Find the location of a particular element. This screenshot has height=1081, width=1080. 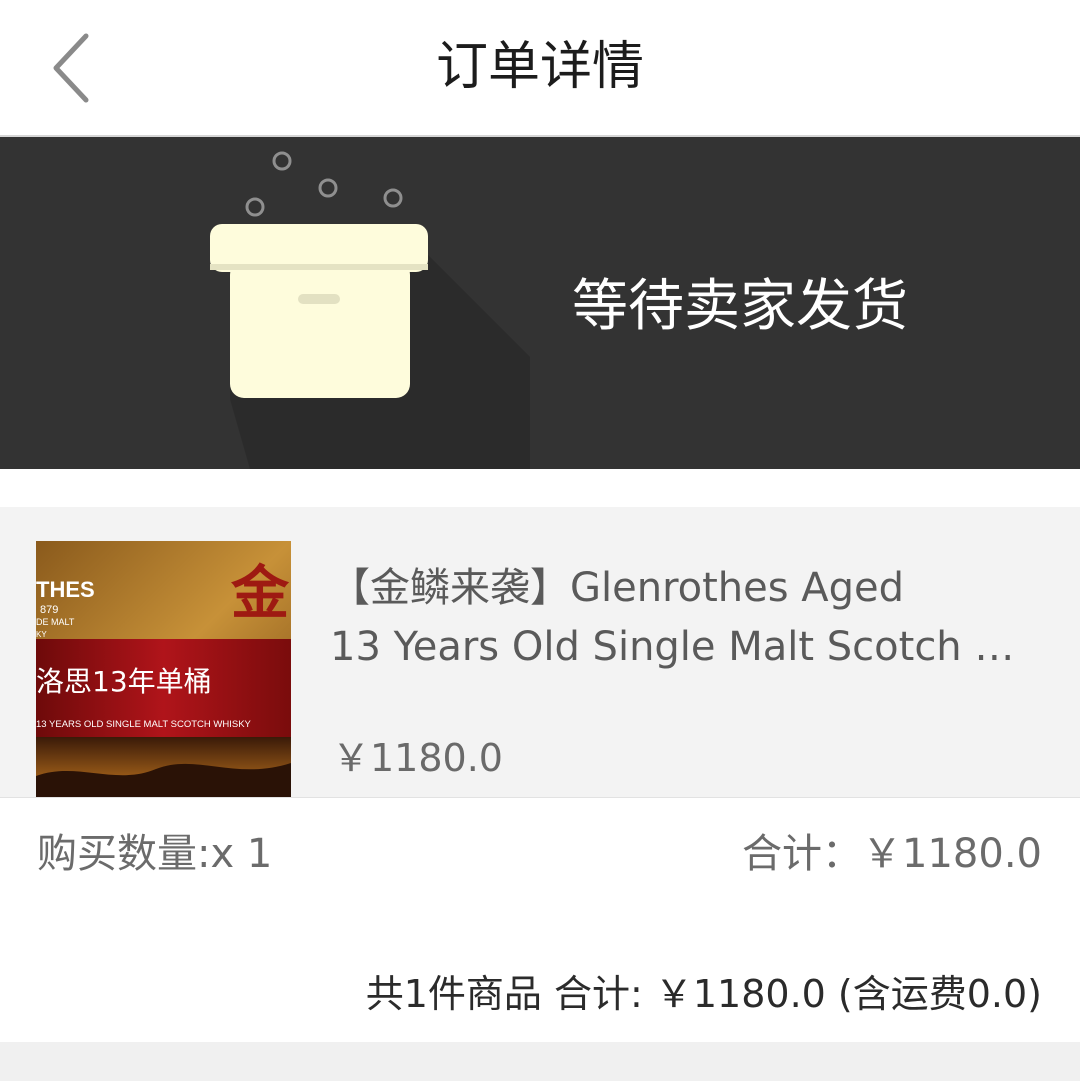

quantity-row: 购买数量:x 1 合计：￥1180.0 is located at coordinates (540, 852).